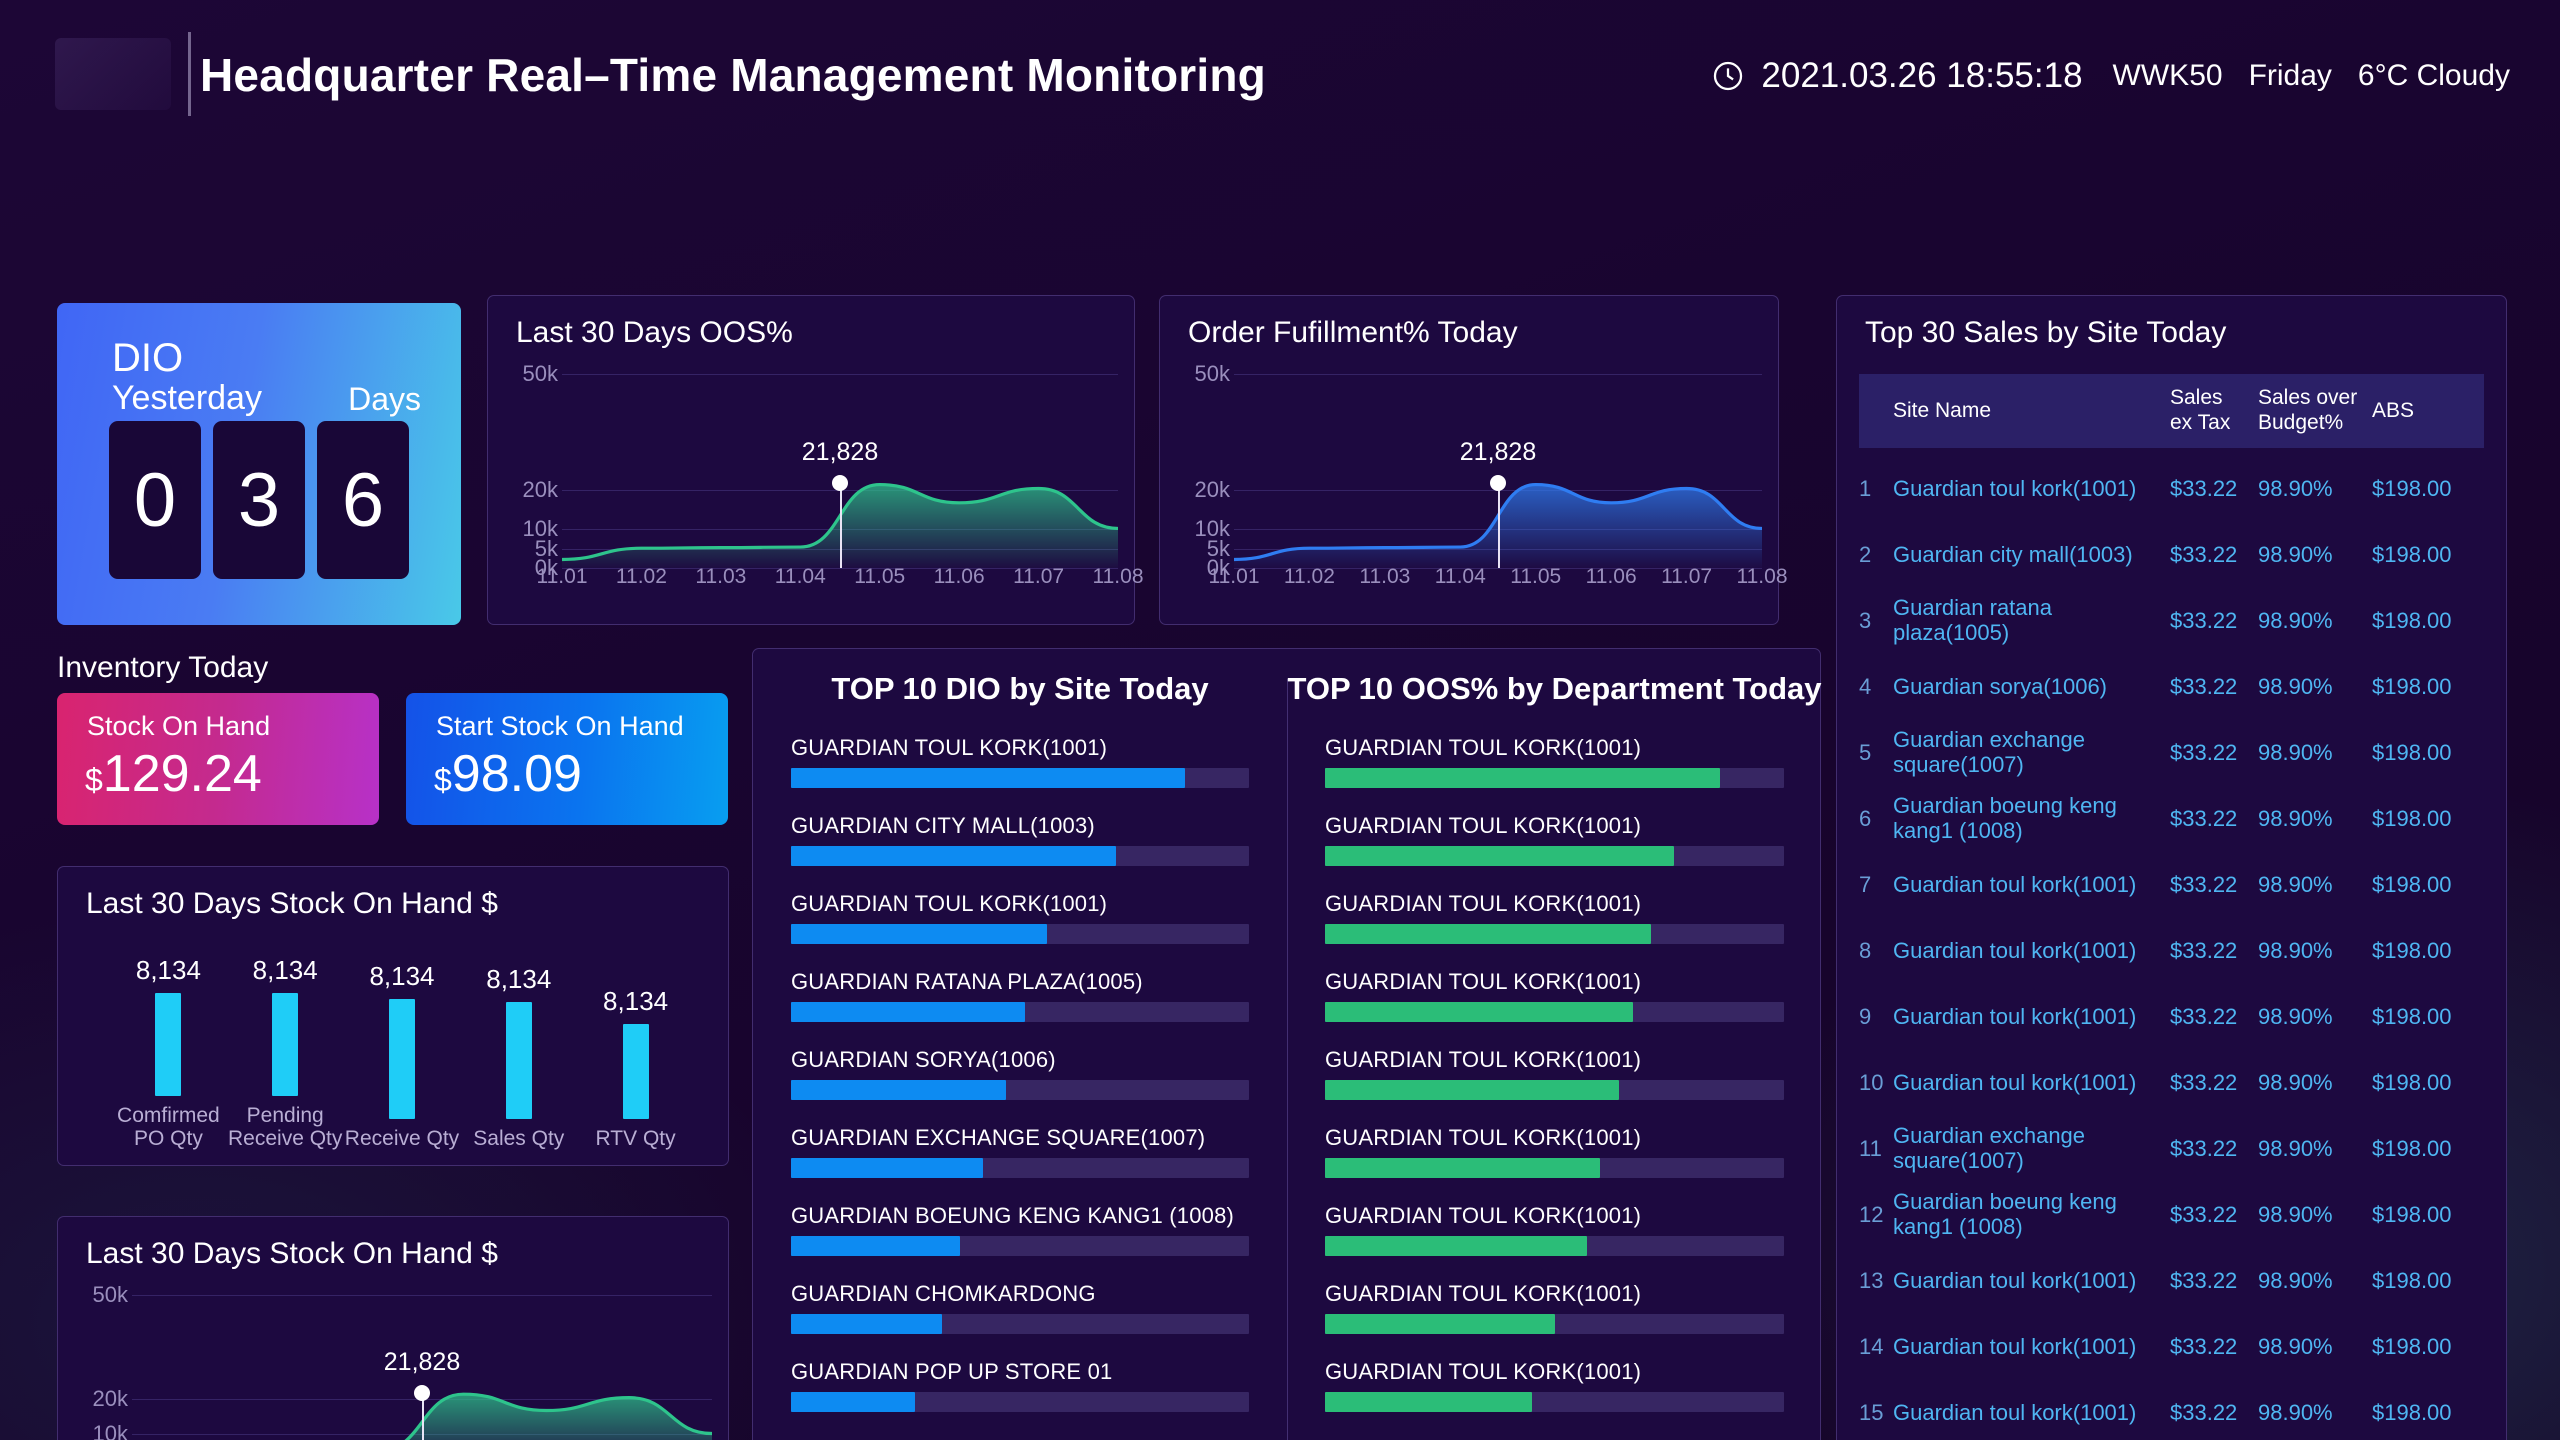 Image resolution: width=2560 pixels, height=1440 pixels. I want to click on table-row: 4 Guardian sorya(1006) $33.22 98.90% $198.00, so click(2171, 687).